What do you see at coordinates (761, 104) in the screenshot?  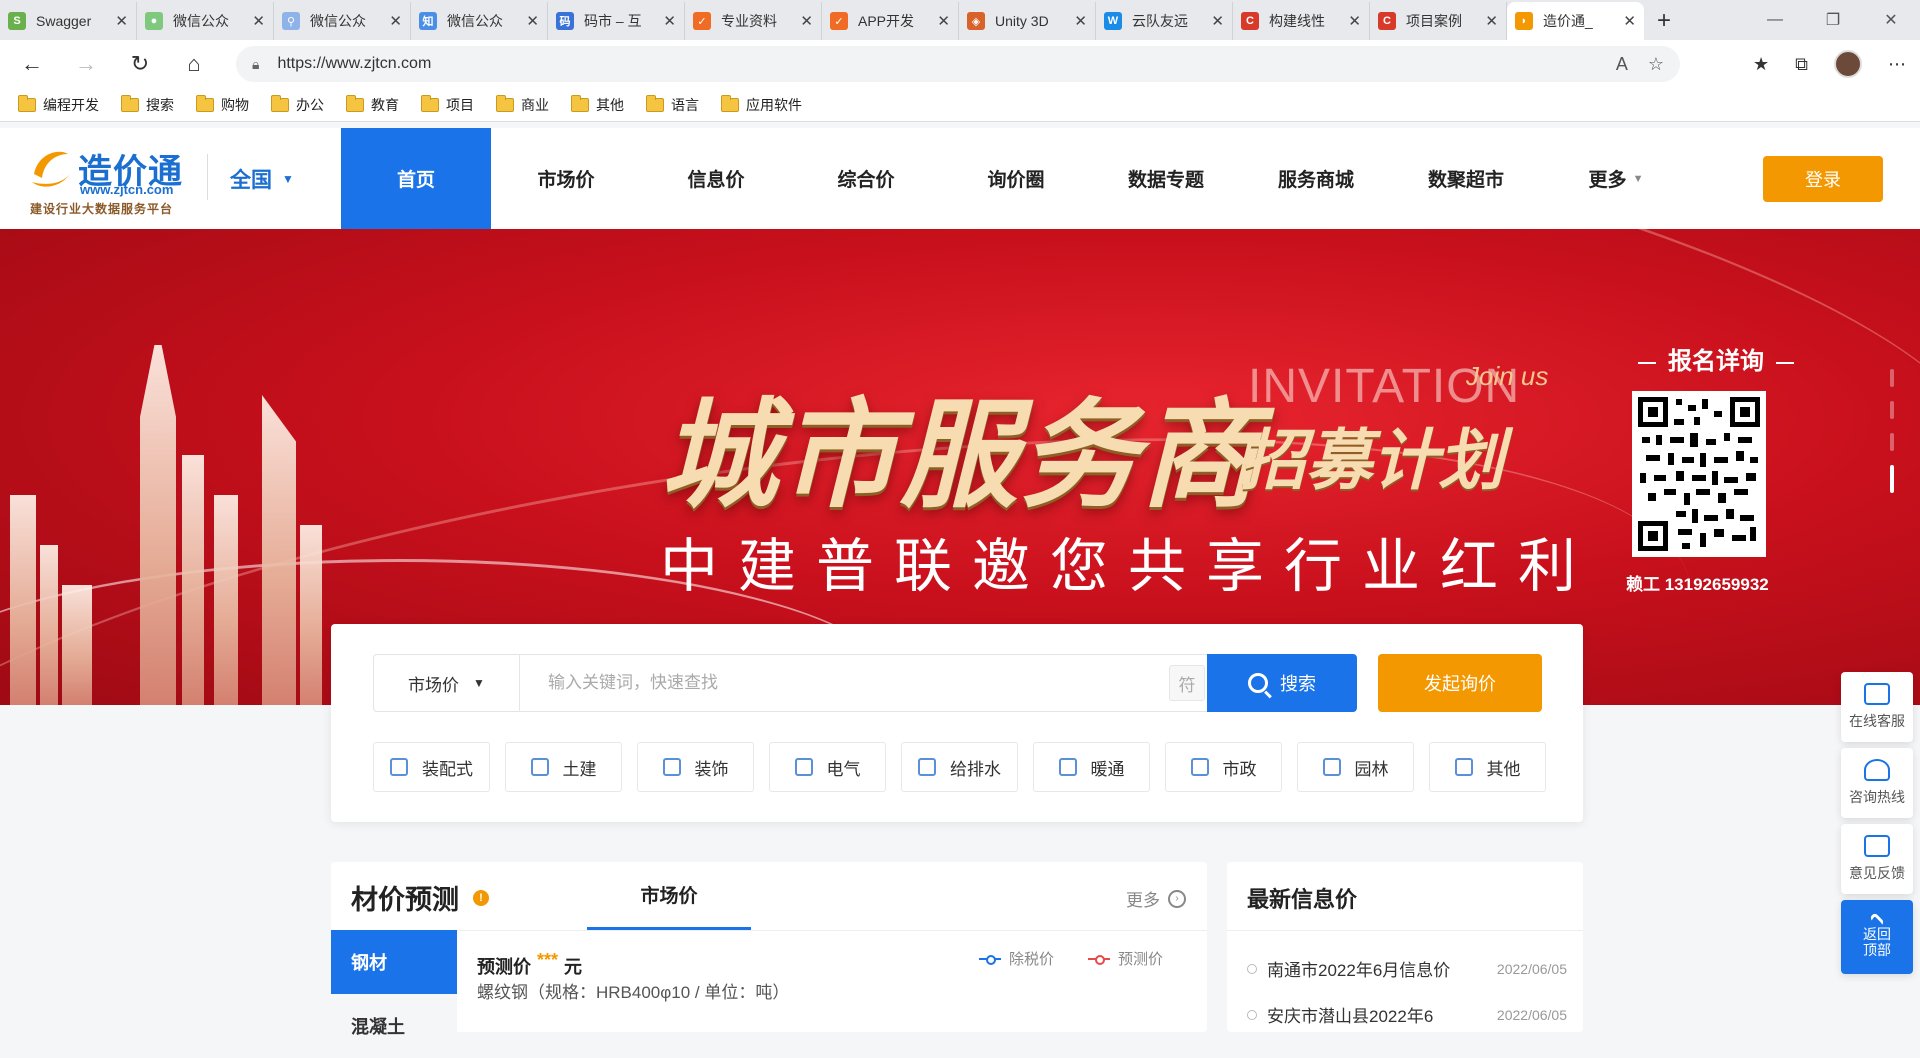 I see `bookmark-folder: 应用软件` at bounding box center [761, 104].